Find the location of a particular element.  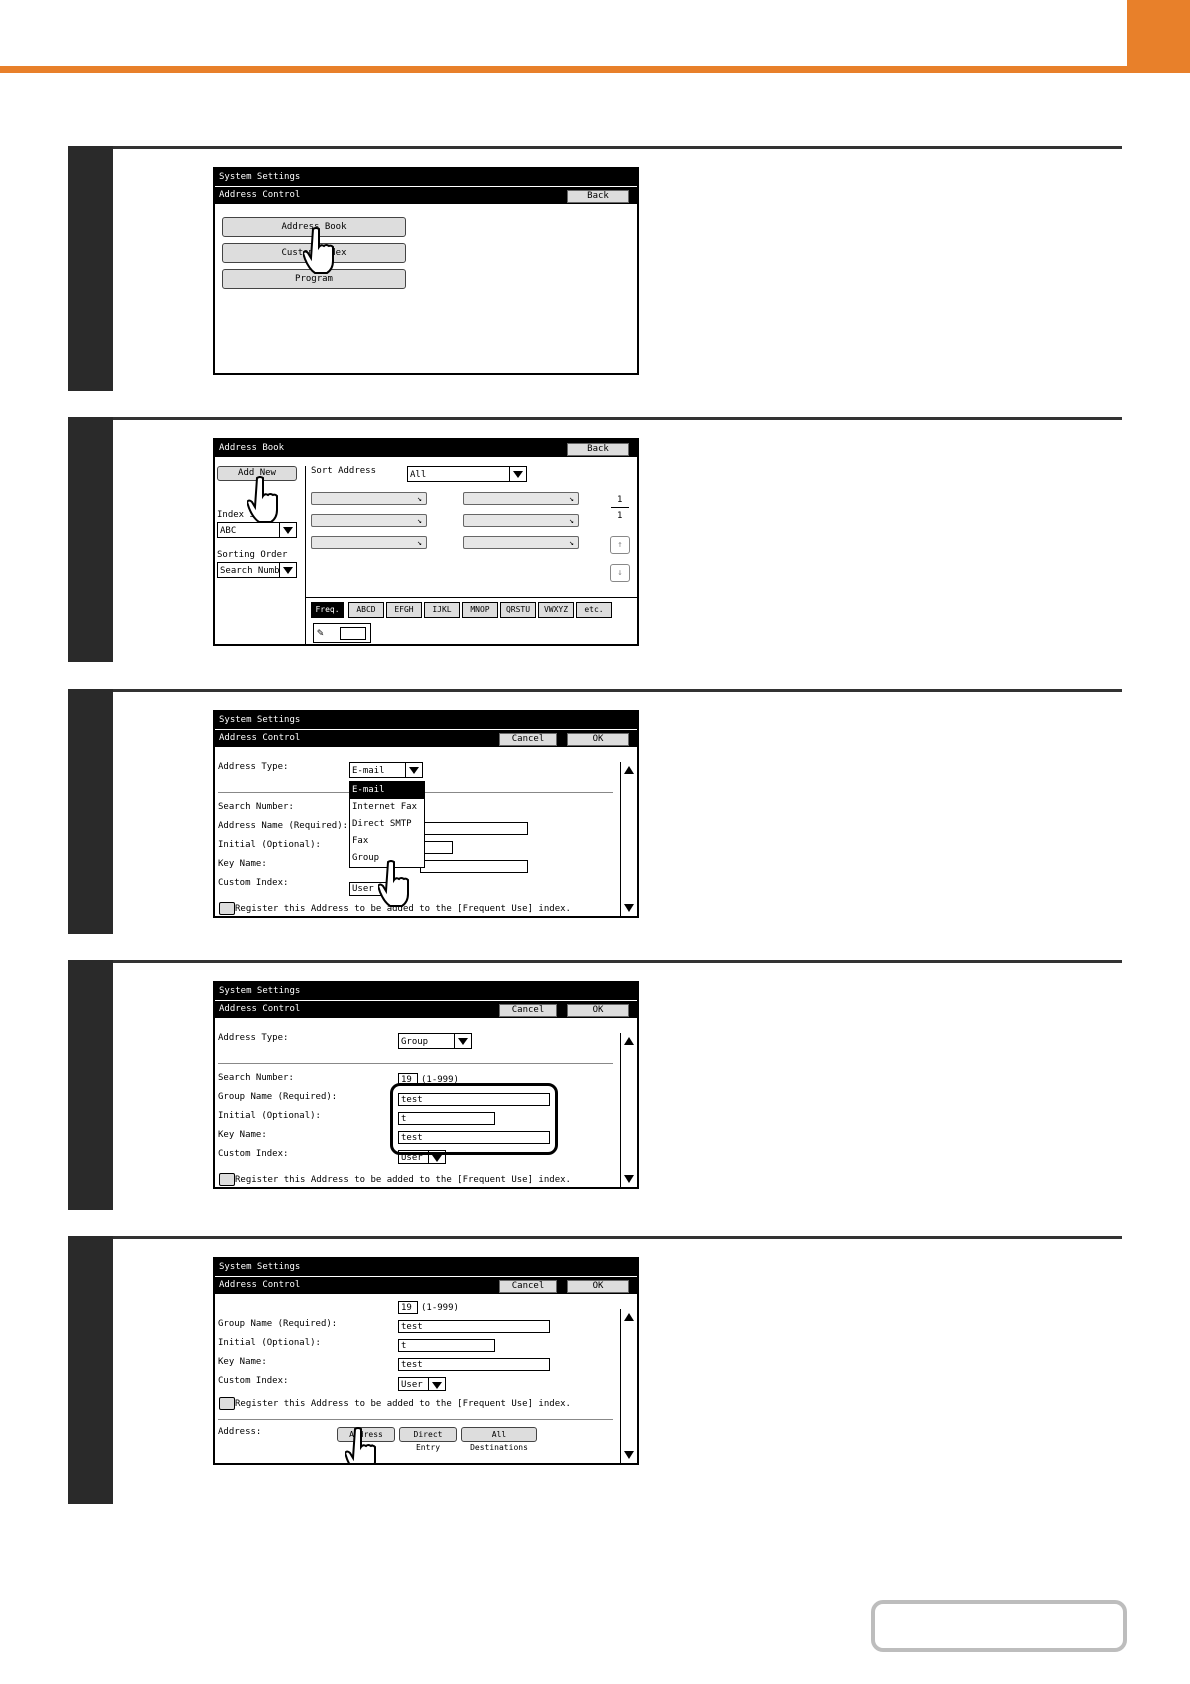

tab-ijkl: IJKL is located at coordinates (442, 610).